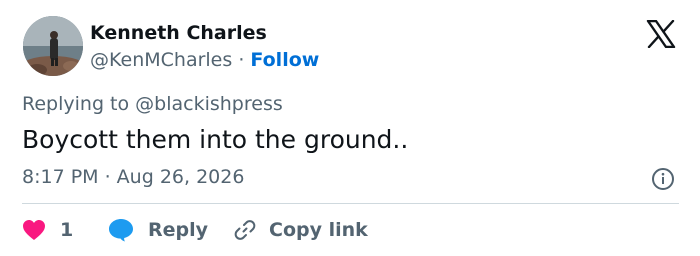  Describe the element at coordinates (204, 33) in the screenshot. I see `author-name: Kenneth Charles` at that location.